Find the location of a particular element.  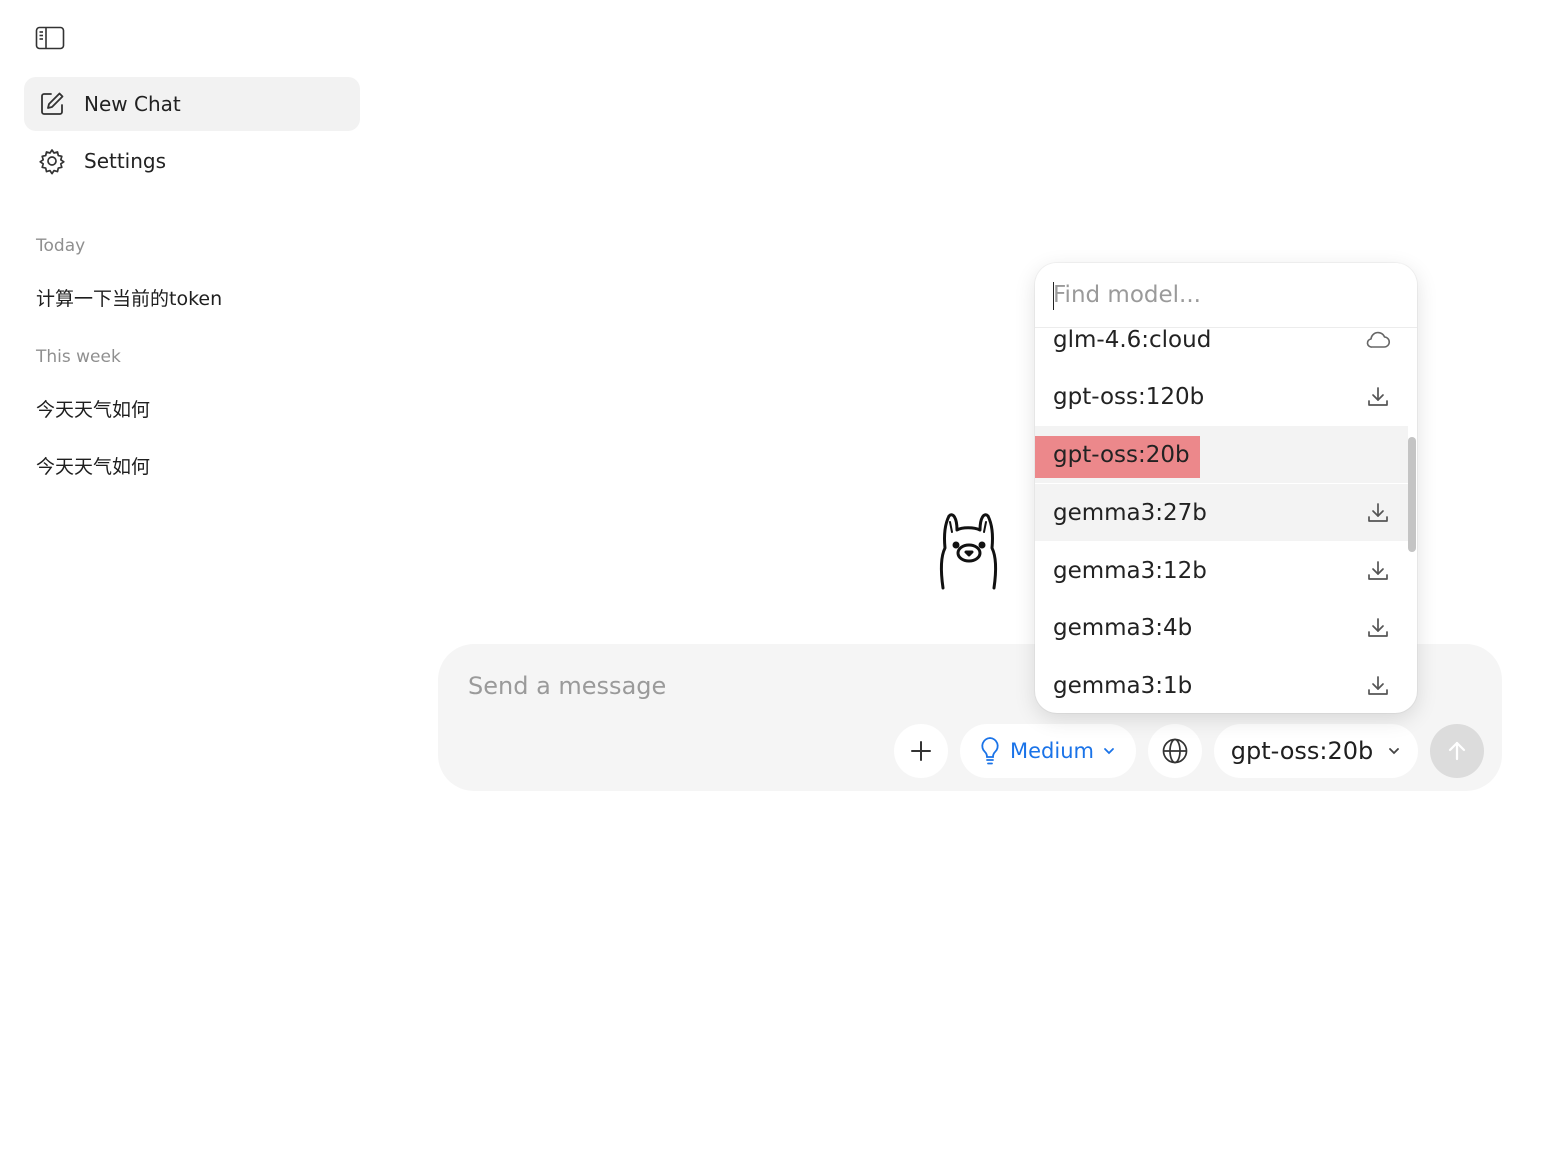

new-chat-label: New Chat is located at coordinates (132, 104).